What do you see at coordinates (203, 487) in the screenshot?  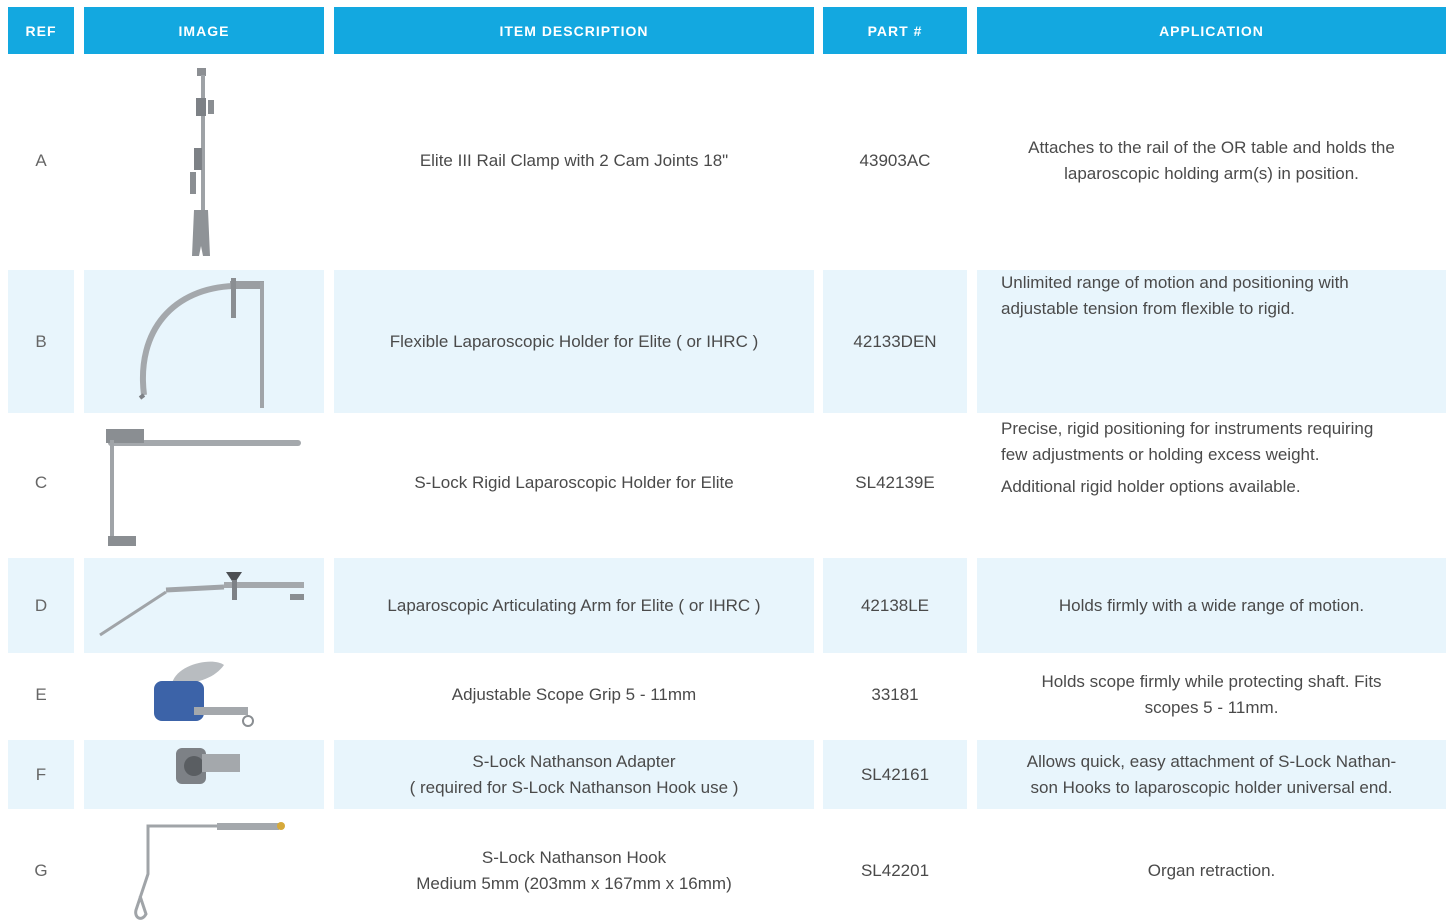 I see `rigid-holder-icon` at bounding box center [203, 487].